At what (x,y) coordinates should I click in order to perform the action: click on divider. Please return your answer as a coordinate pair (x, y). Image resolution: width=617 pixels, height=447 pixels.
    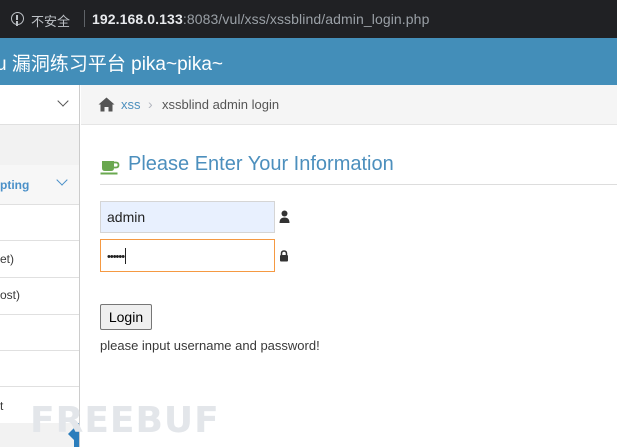
    Looking at the image, I should click on (84, 18).